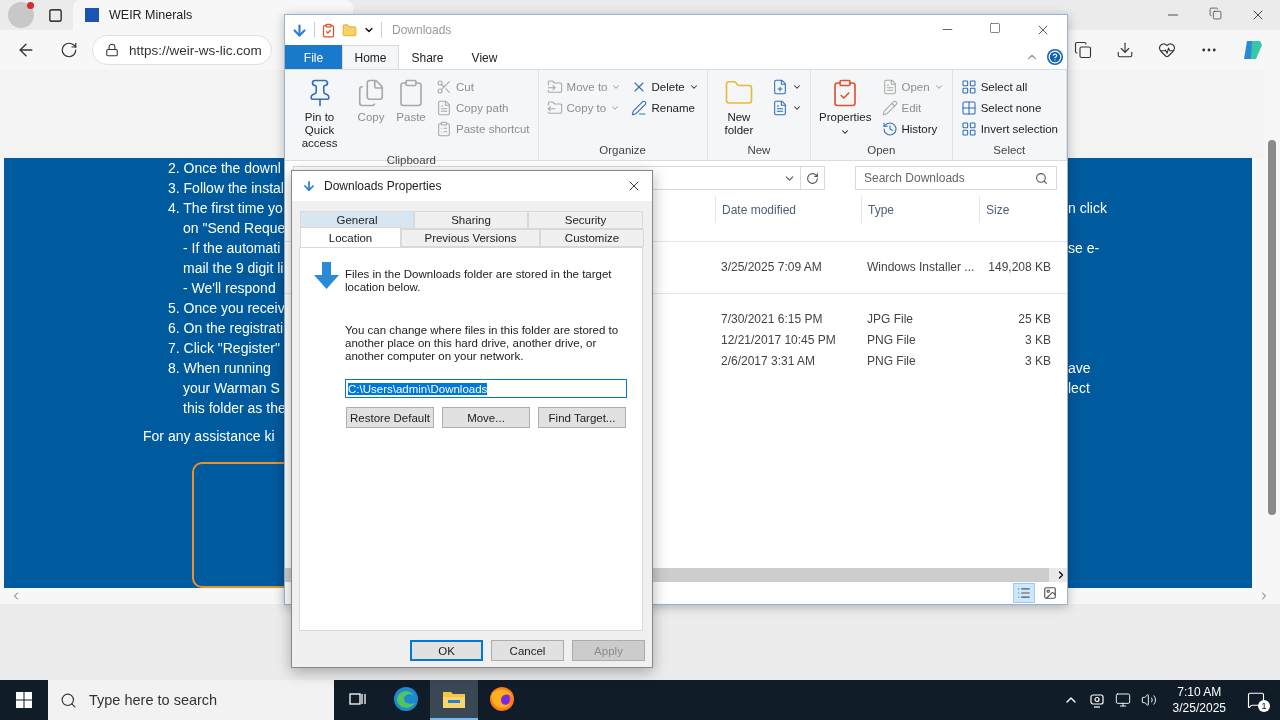 This screenshot has width=1280, height=720. Describe the element at coordinates (226, 308) in the screenshot. I see `instruction-text: 5. Once you receiv` at that location.